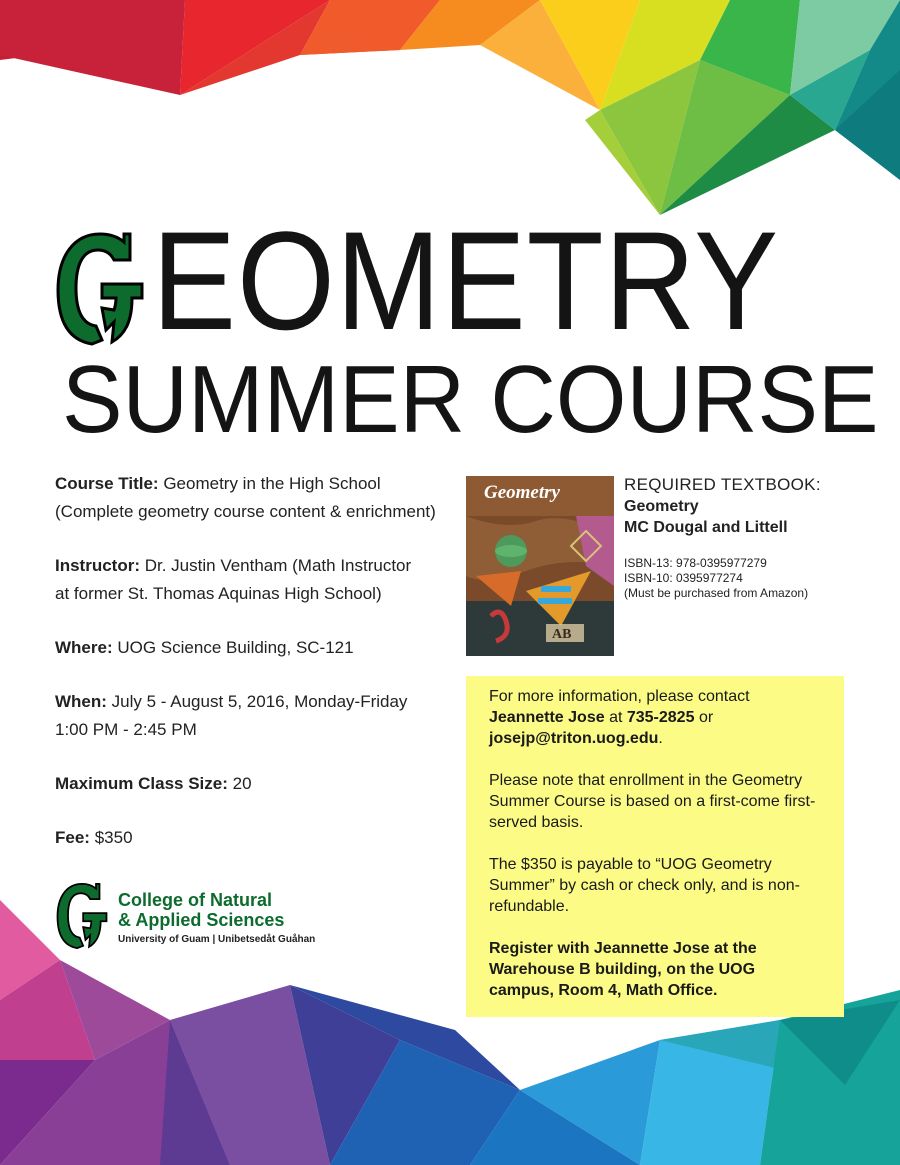 The image size is (900, 1165). What do you see at coordinates (217, 939) in the screenshot?
I see `college-subtitle: University of Guam | Unibetsedåt Guåhan` at bounding box center [217, 939].